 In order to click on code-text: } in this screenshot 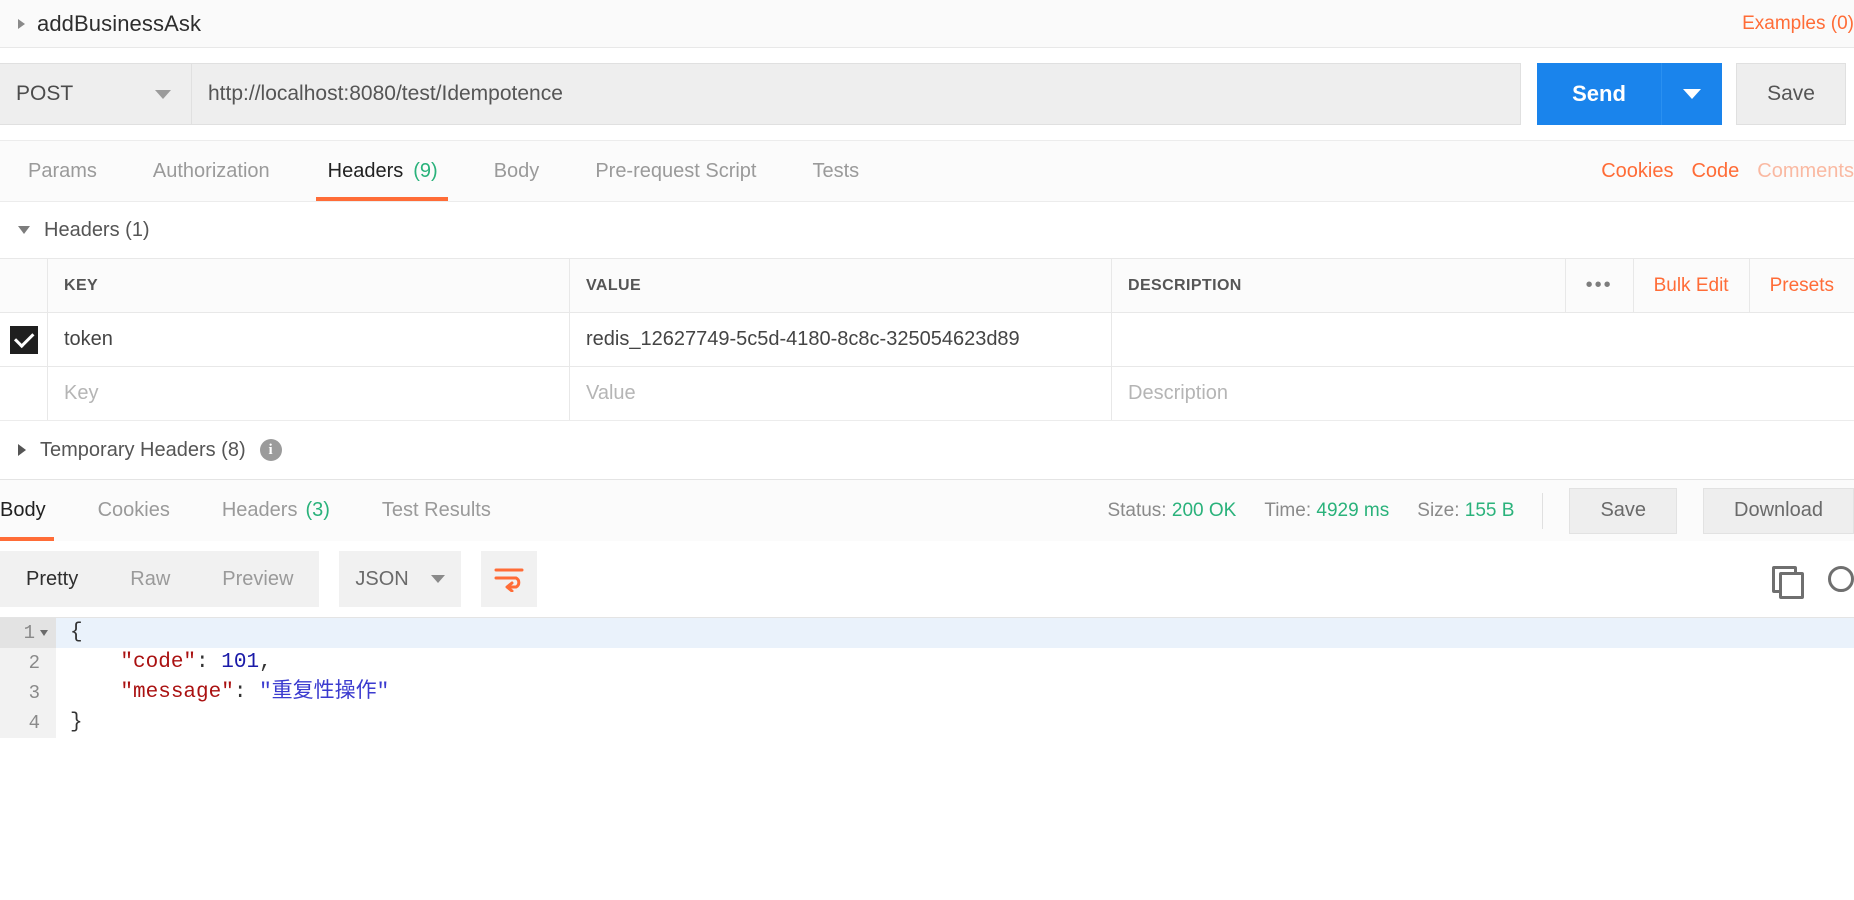, I will do `click(76, 722)`.